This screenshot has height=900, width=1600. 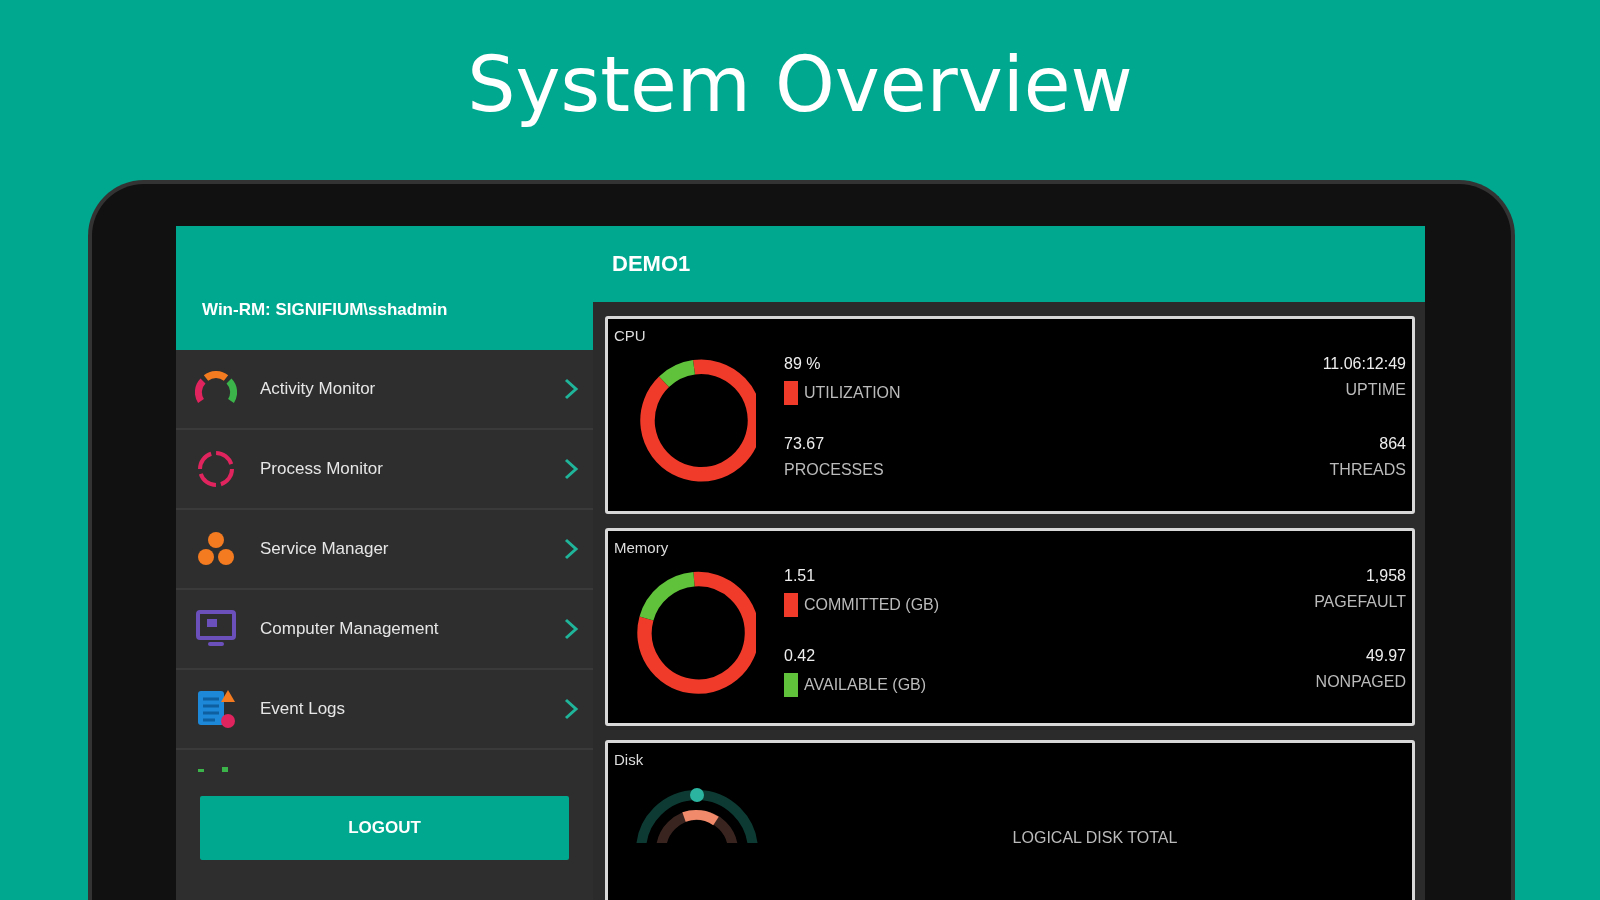 What do you see at coordinates (1375, 390) in the screenshot?
I see `stat-label: UPTIME` at bounding box center [1375, 390].